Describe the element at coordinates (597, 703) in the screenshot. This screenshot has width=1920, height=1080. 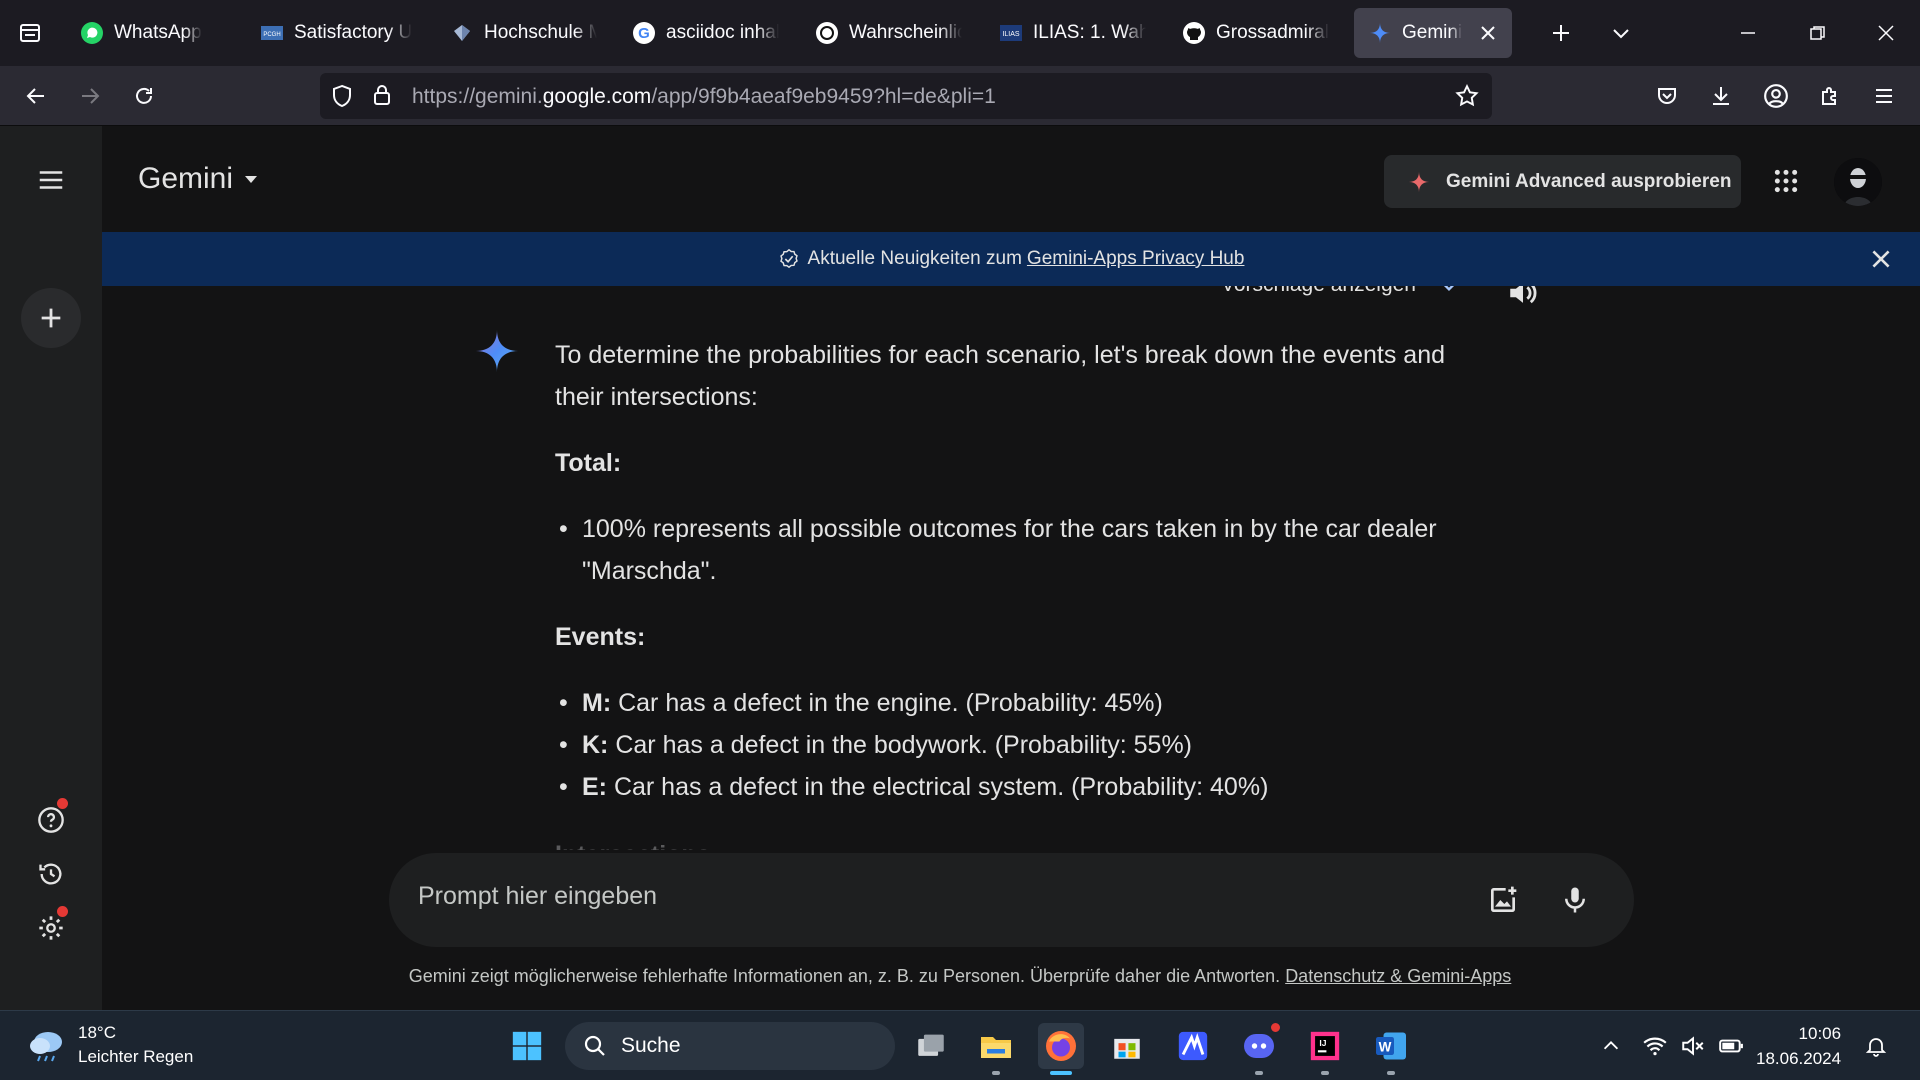
I see `event-key: M:` at that location.